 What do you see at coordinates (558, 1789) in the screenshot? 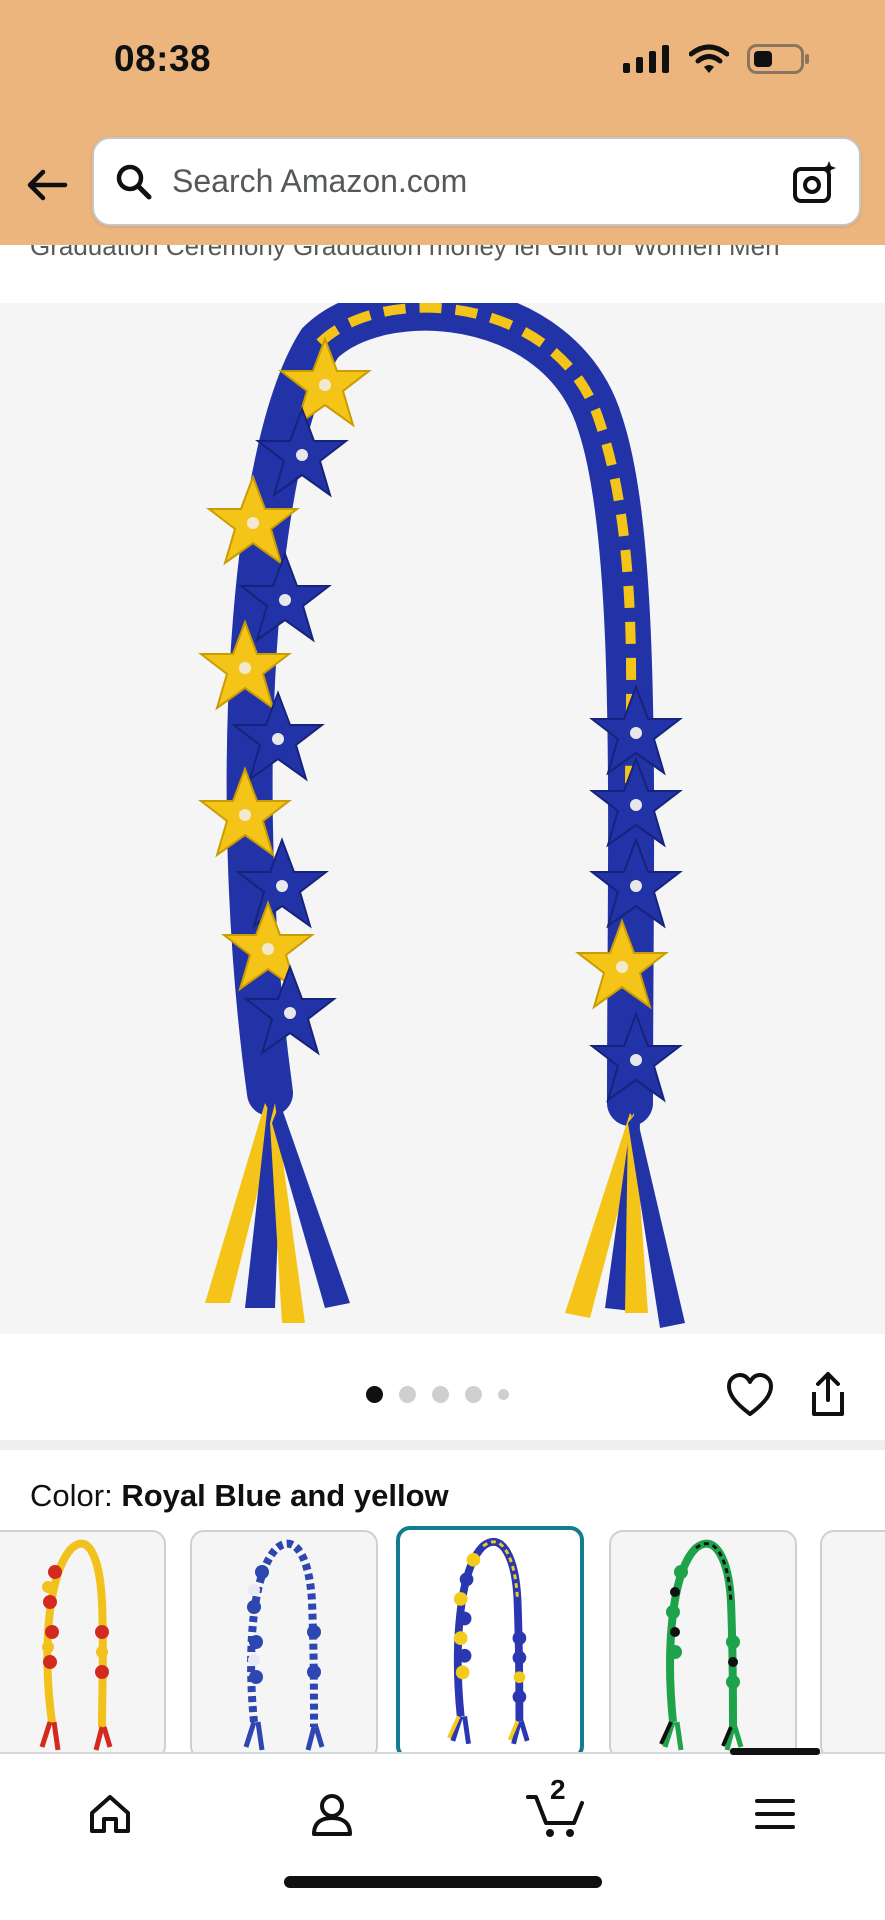
I see `cart-count-badge: 2` at bounding box center [558, 1789].